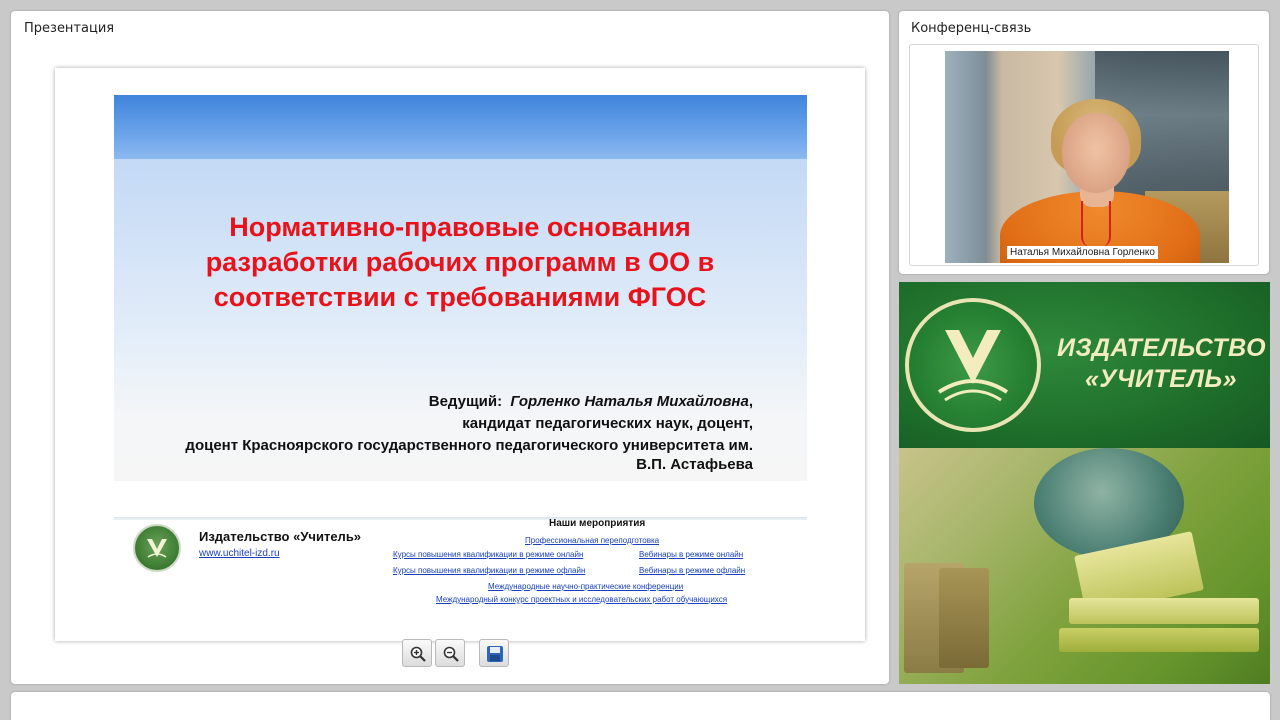  What do you see at coordinates (965, 157) in the screenshot?
I see `video-background` at bounding box center [965, 157].